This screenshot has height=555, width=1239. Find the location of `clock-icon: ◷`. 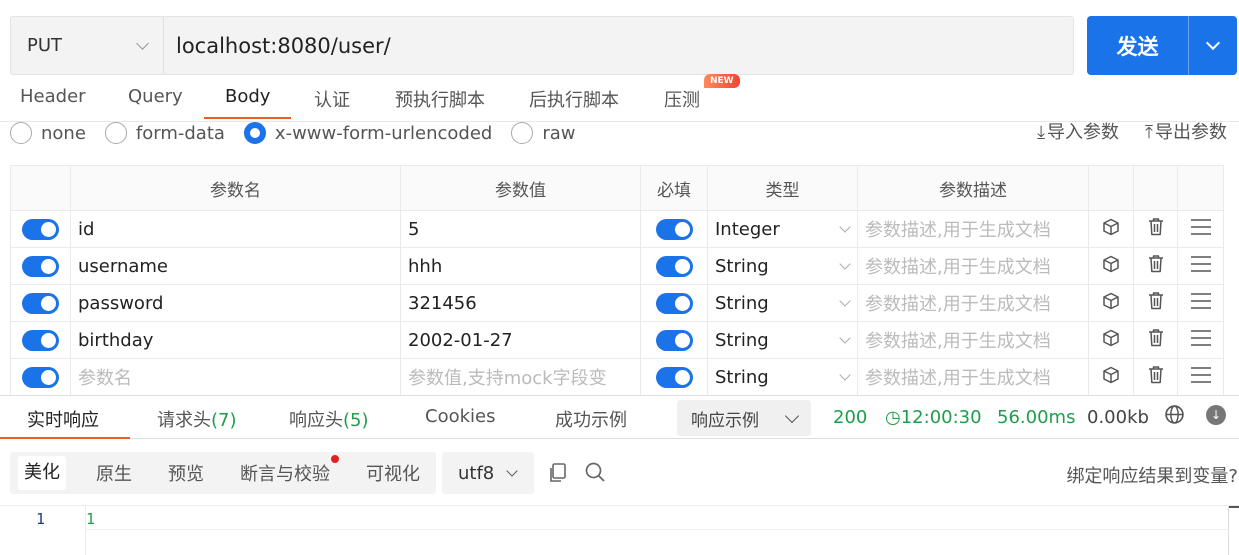

clock-icon: ◷ is located at coordinates (893, 417).